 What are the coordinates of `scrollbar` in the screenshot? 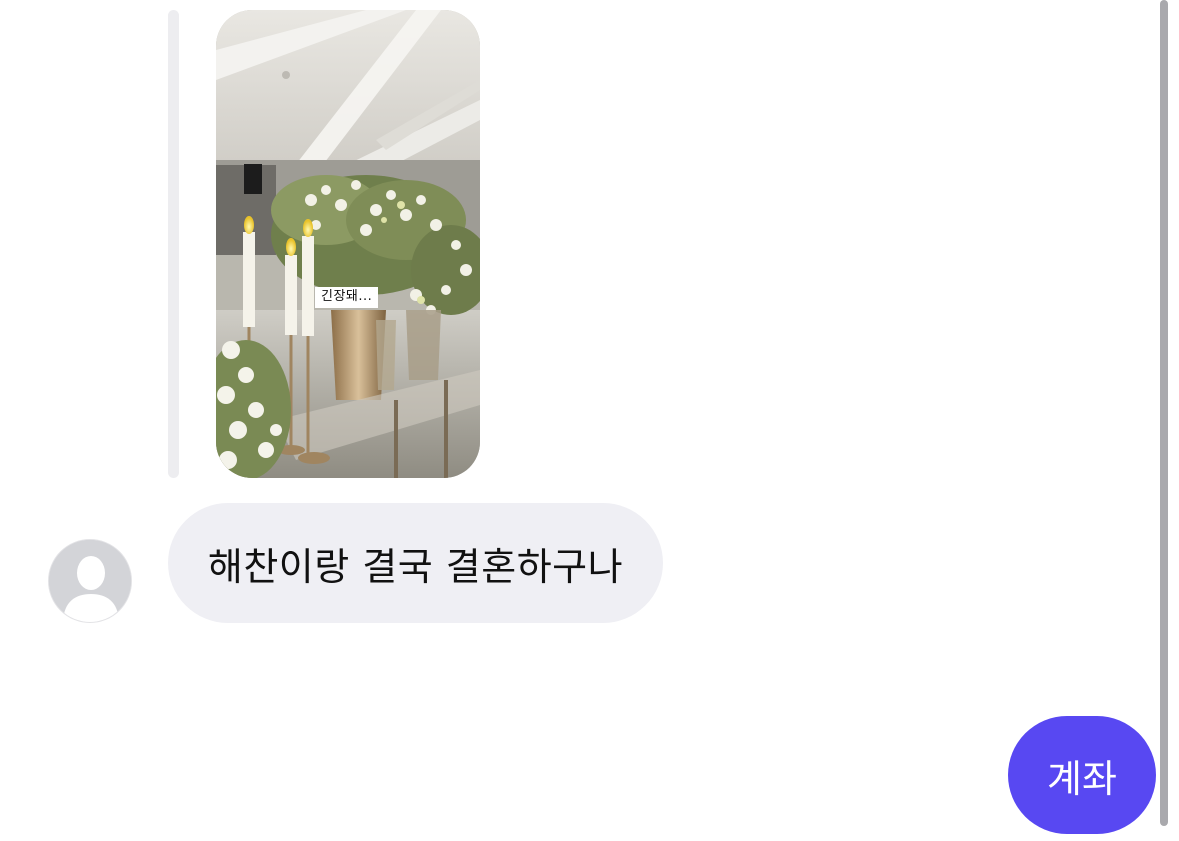 It's located at (1164, 413).